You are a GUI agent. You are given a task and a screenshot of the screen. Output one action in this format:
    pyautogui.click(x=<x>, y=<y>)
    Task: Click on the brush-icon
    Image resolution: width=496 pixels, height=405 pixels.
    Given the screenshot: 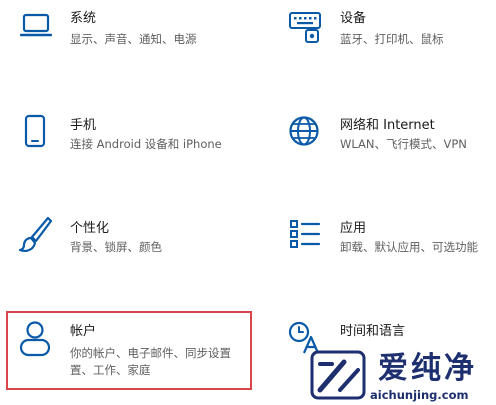 What is the action you would take?
    pyautogui.click(x=35, y=234)
    